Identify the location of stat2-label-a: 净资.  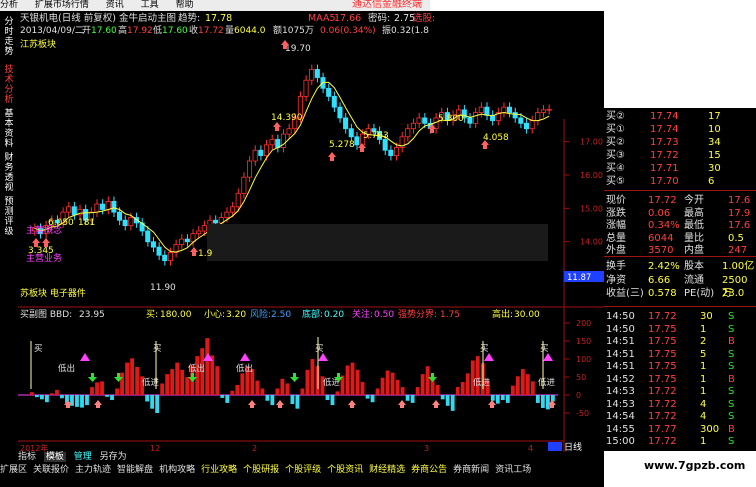
(616, 280).